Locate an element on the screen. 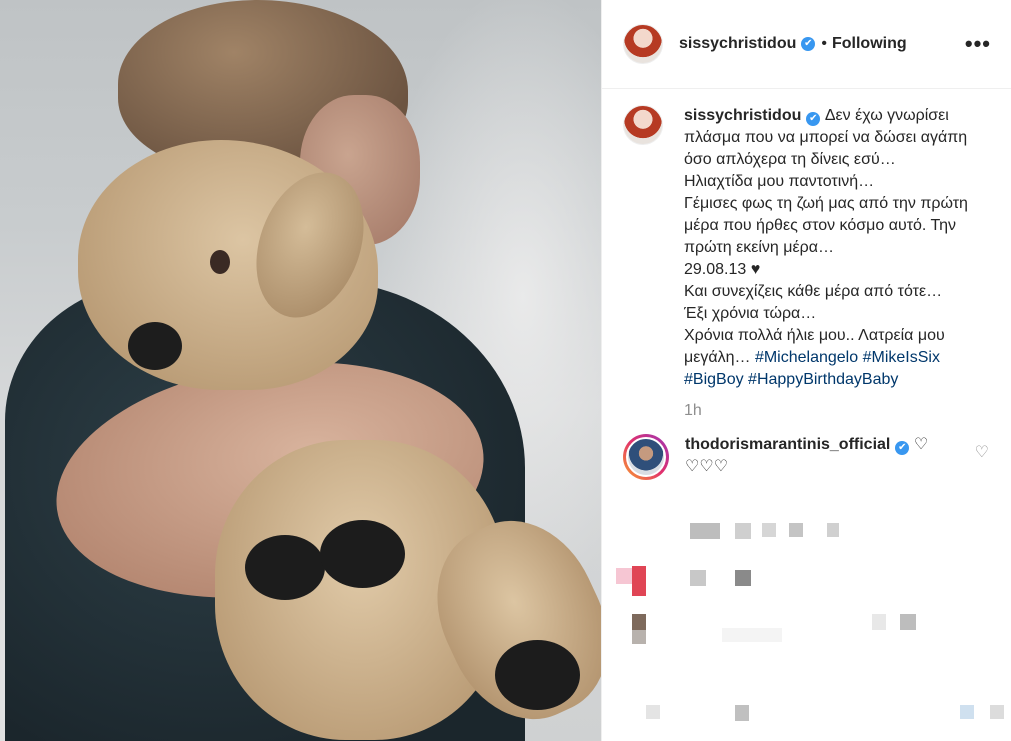 This screenshot has width=1011, height=741. comment-body-line: ♡♡♡ is located at coordinates (707, 466).